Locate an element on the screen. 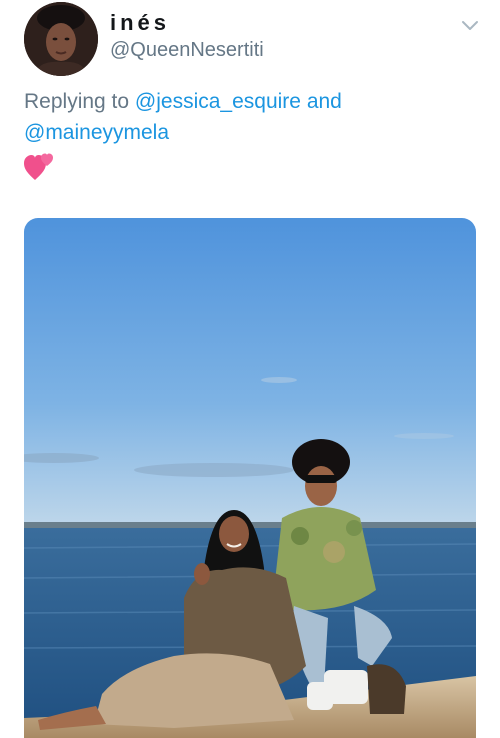  author-avatar is located at coordinates (61, 39).